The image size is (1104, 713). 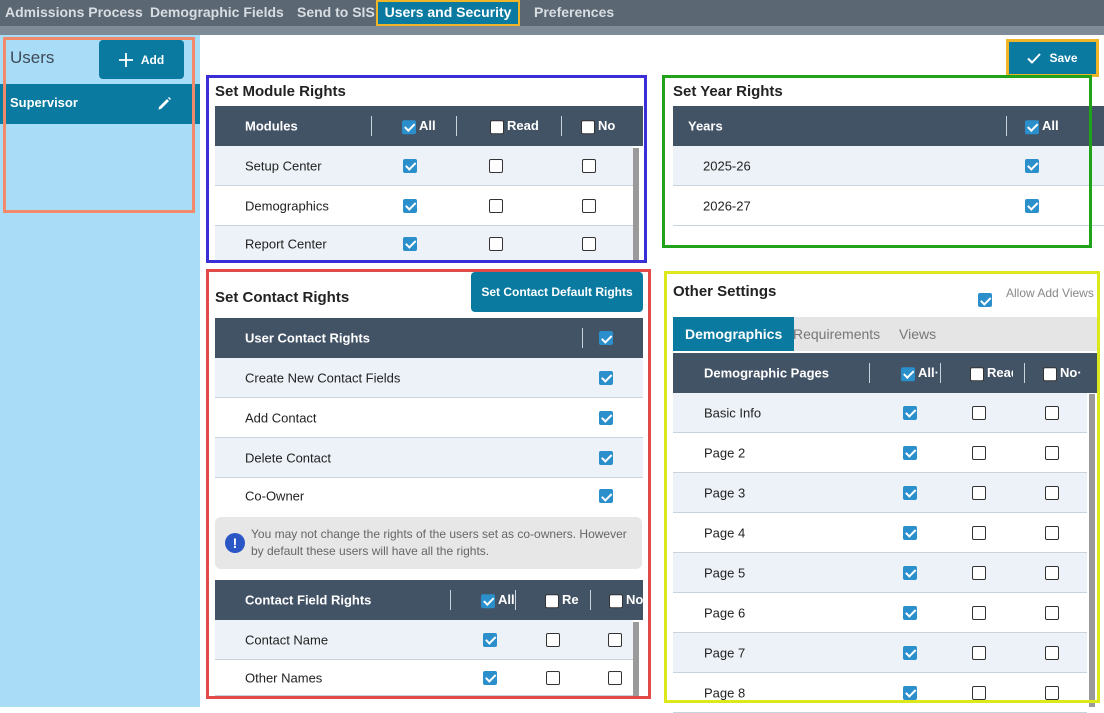 I want to click on contact-field-rights-header: Contact Field Rights All Re No, so click(x=429, y=600).